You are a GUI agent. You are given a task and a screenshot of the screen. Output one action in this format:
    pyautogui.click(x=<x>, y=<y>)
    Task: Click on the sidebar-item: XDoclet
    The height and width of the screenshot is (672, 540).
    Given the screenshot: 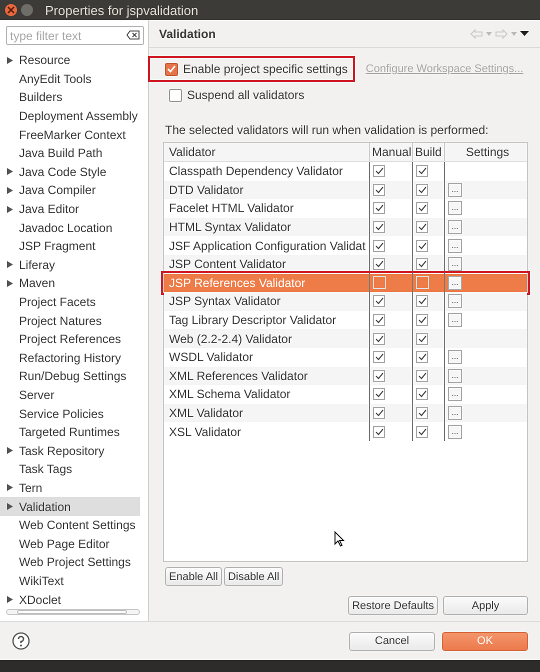 What is the action you would take?
    pyautogui.click(x=74, y=599)
    